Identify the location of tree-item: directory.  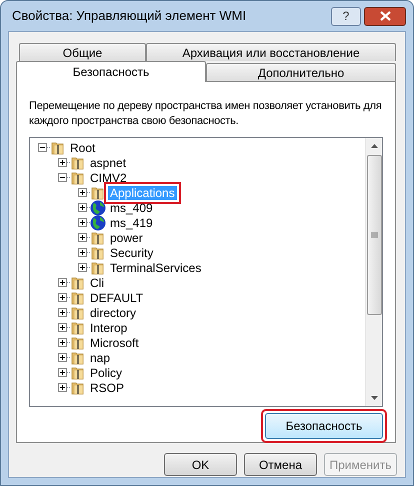
(113, 313).